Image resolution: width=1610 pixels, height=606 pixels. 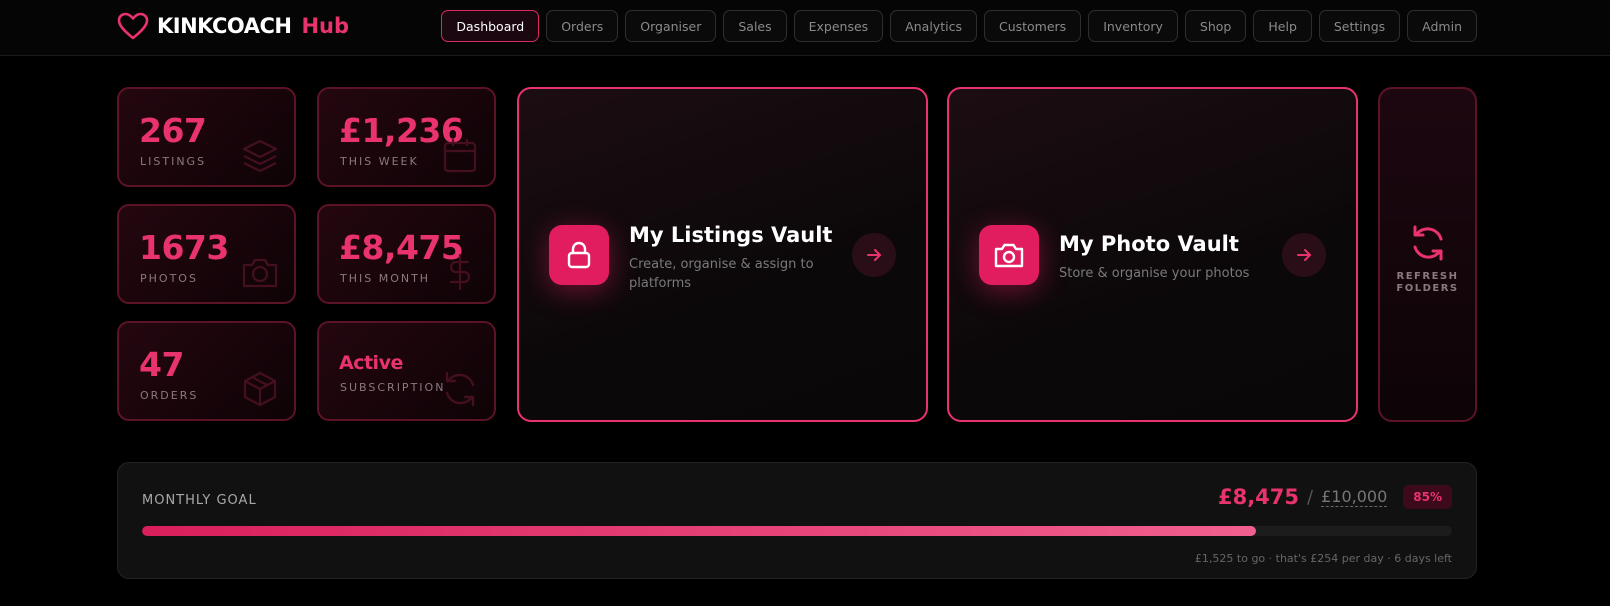 I want to click on nav-expenses: Expenses, so click(x=838, y=26).